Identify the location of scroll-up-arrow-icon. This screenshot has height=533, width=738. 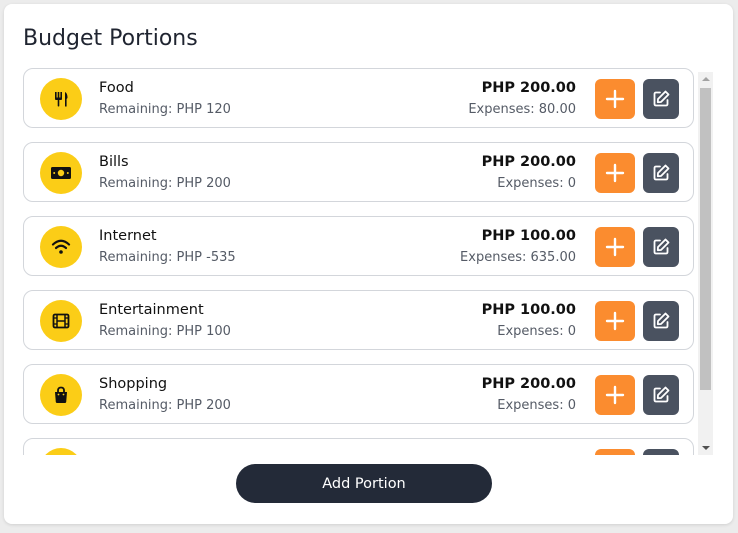
(705, 79).